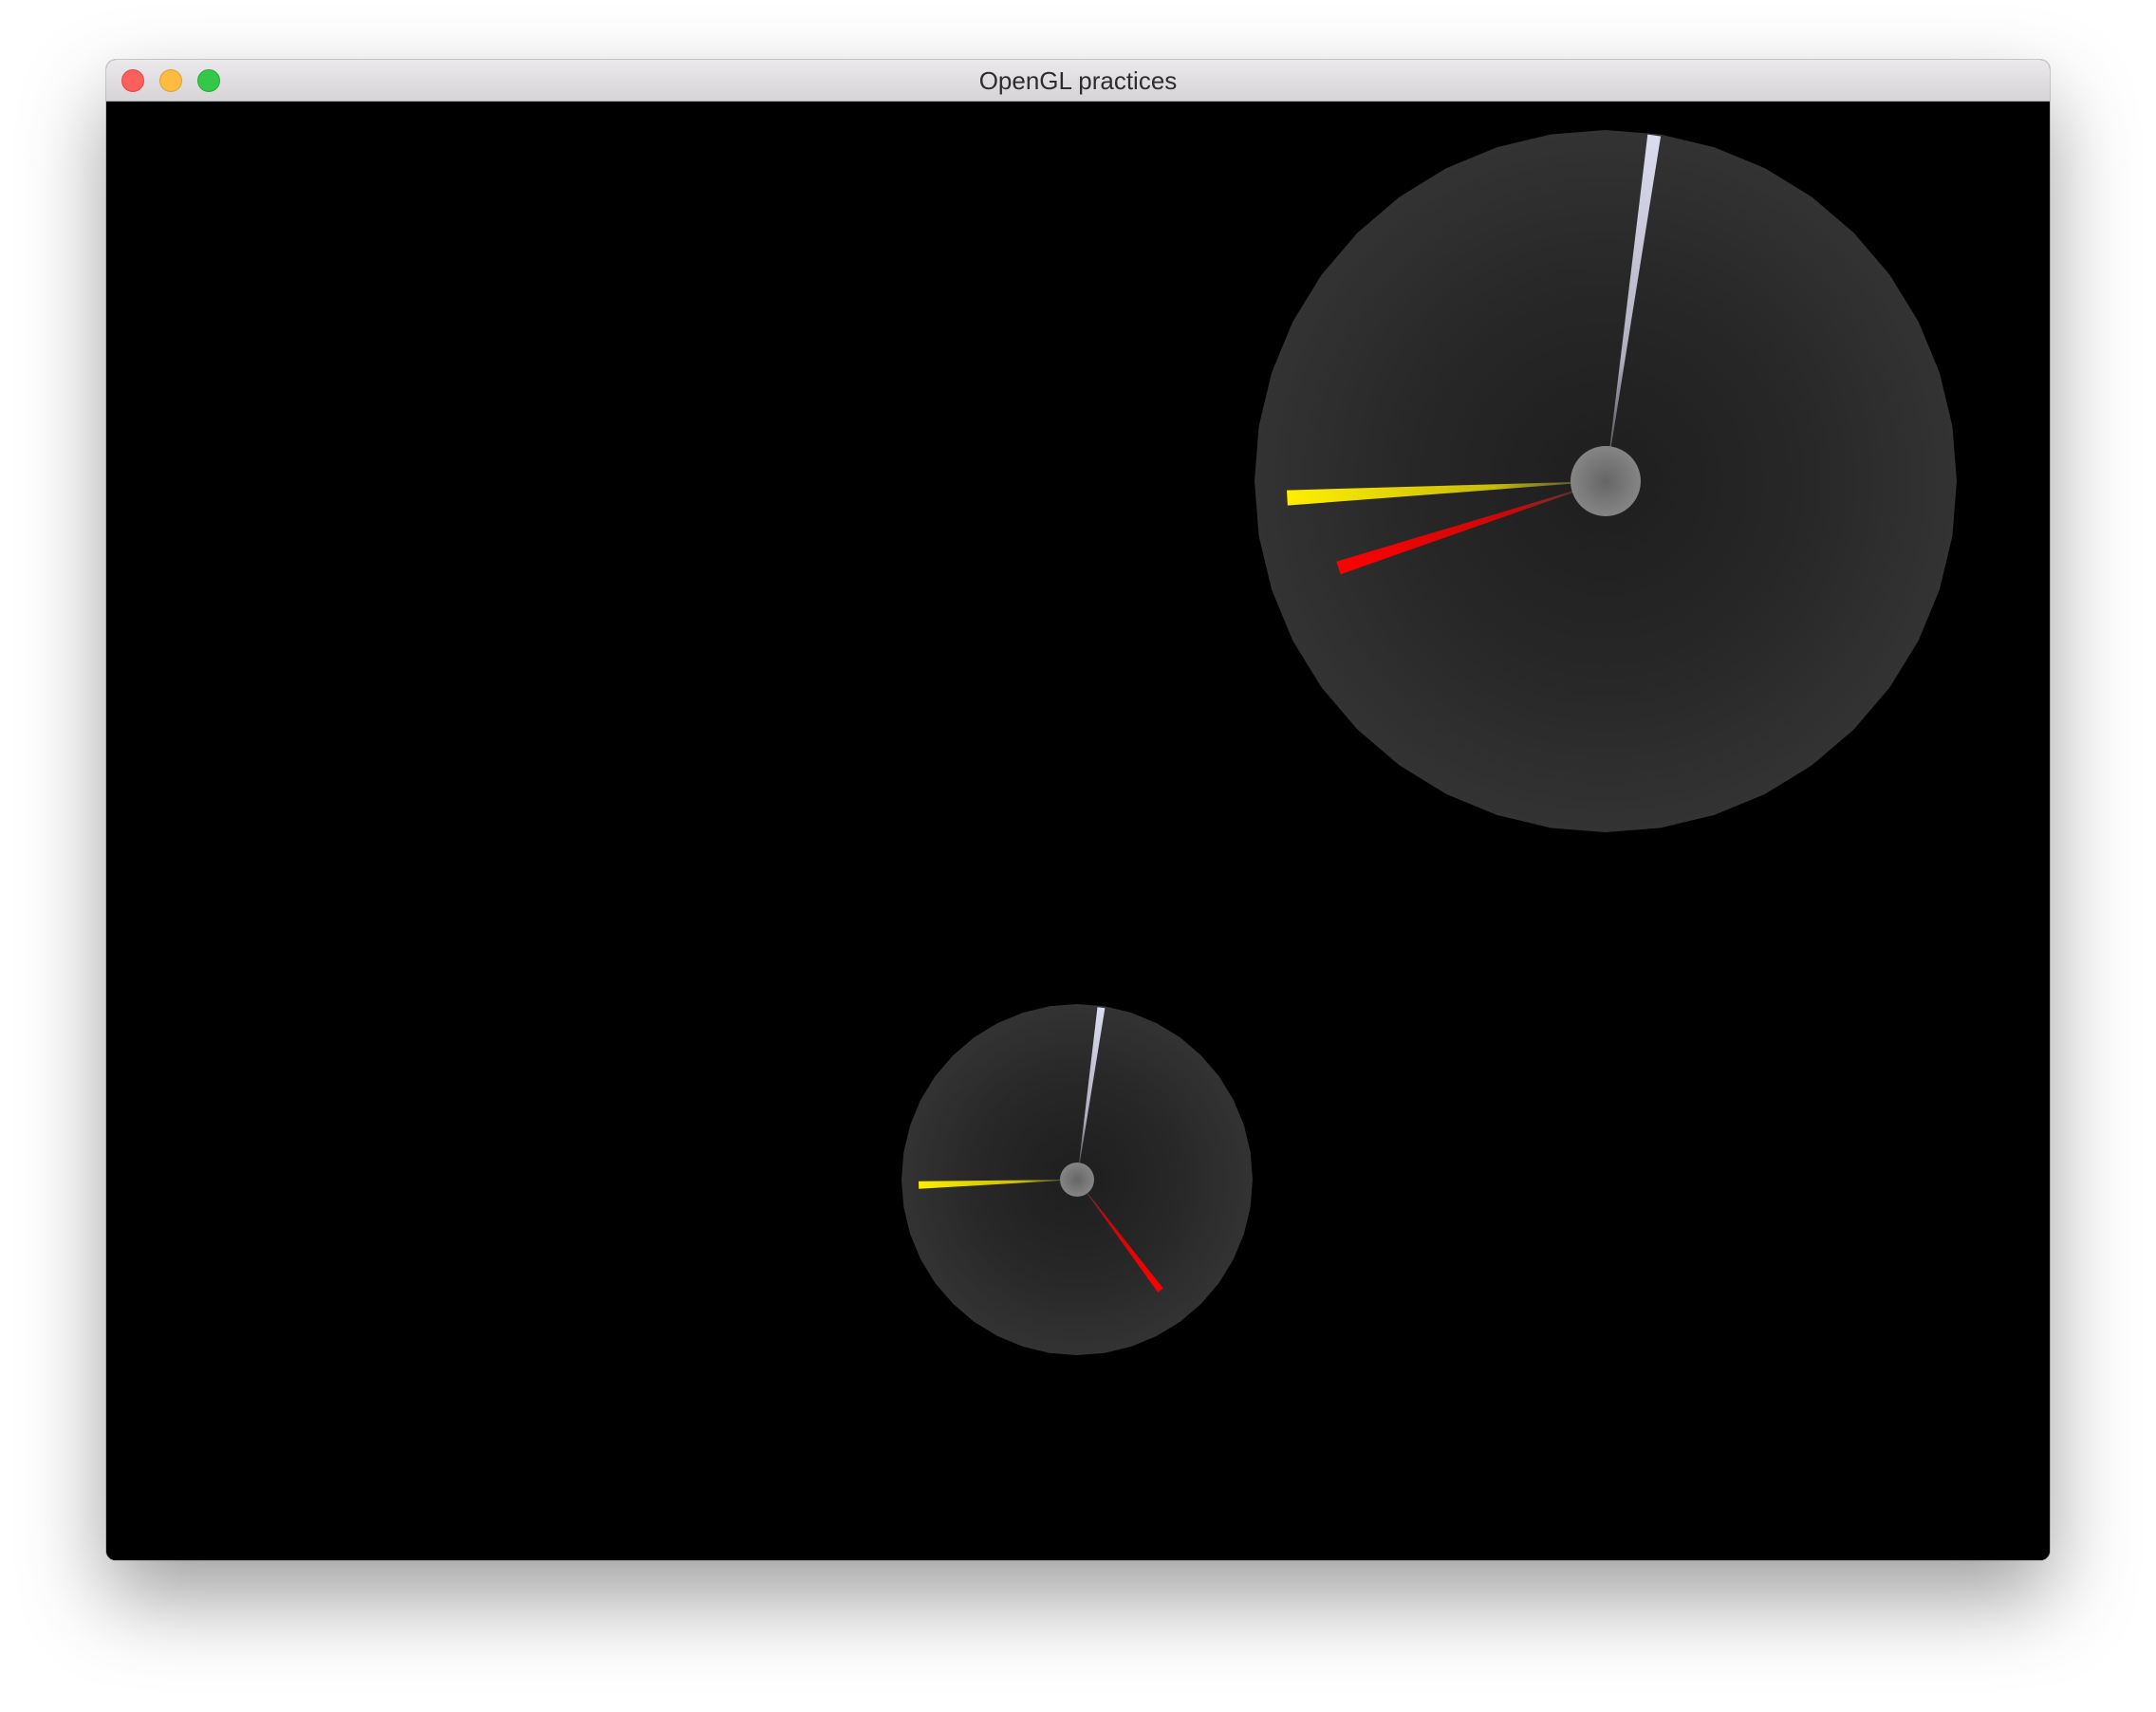  I want to click on large-clock, so click(1606, 481).